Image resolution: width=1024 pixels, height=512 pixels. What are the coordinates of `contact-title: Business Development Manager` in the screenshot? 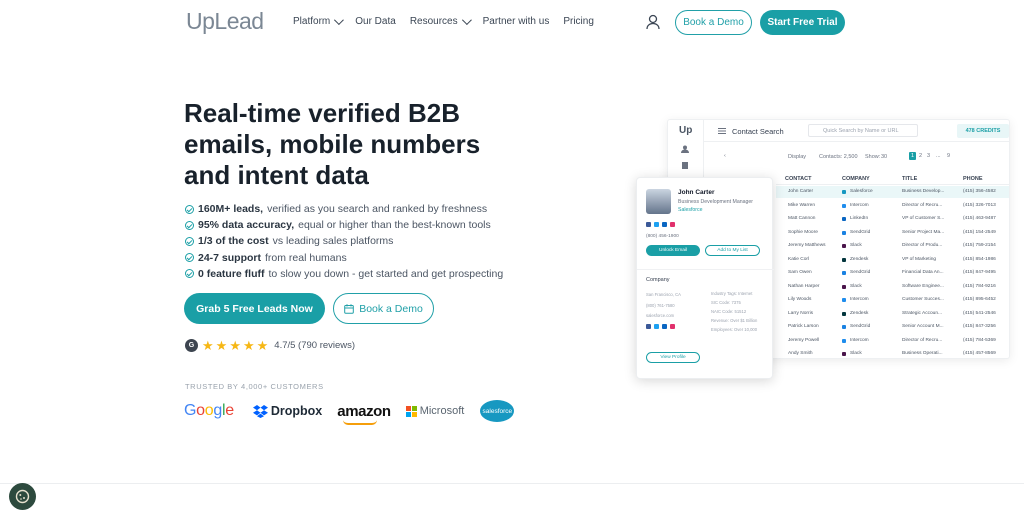 It's located at (715, 202).